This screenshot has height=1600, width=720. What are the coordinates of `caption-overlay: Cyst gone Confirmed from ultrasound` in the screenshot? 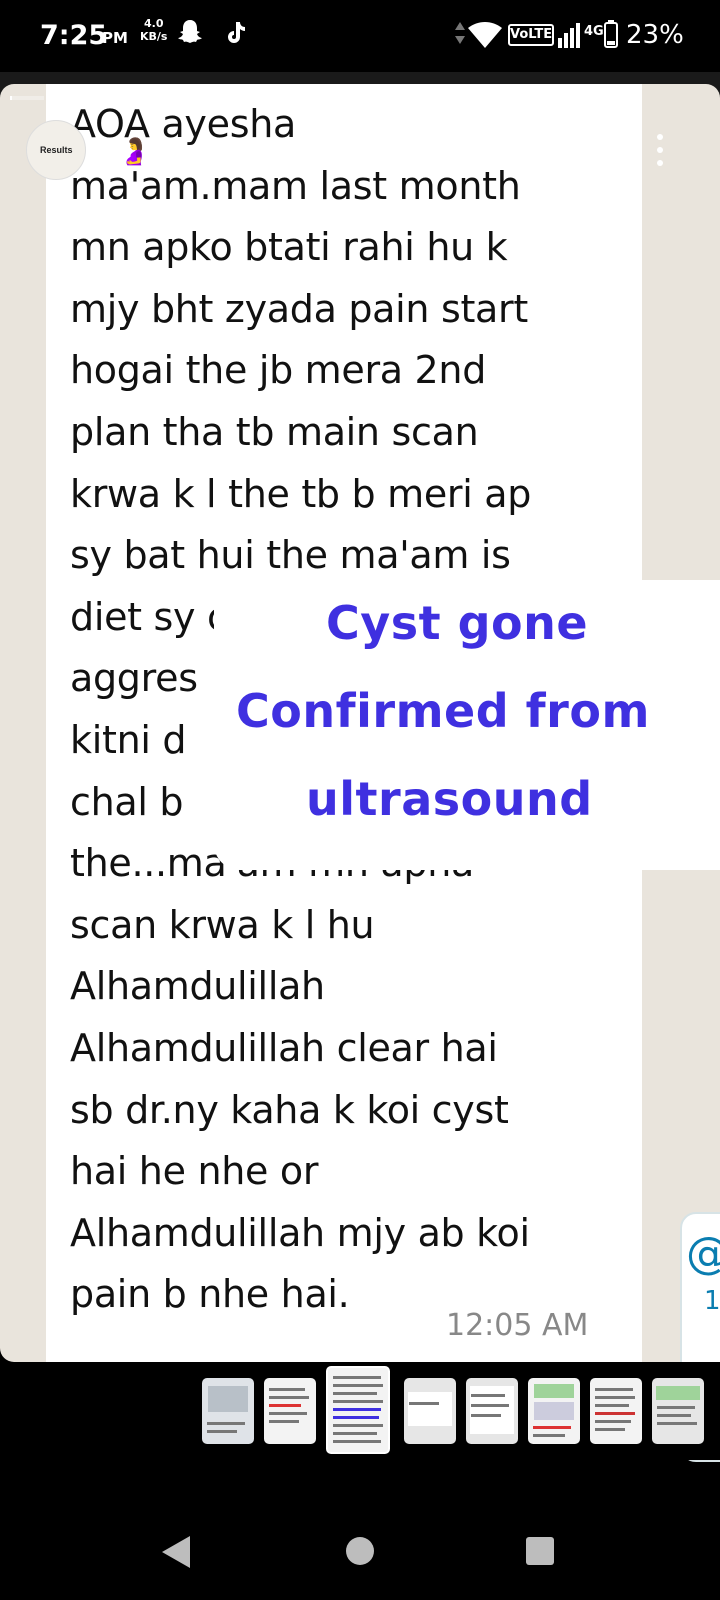 It's located at (467, 725).